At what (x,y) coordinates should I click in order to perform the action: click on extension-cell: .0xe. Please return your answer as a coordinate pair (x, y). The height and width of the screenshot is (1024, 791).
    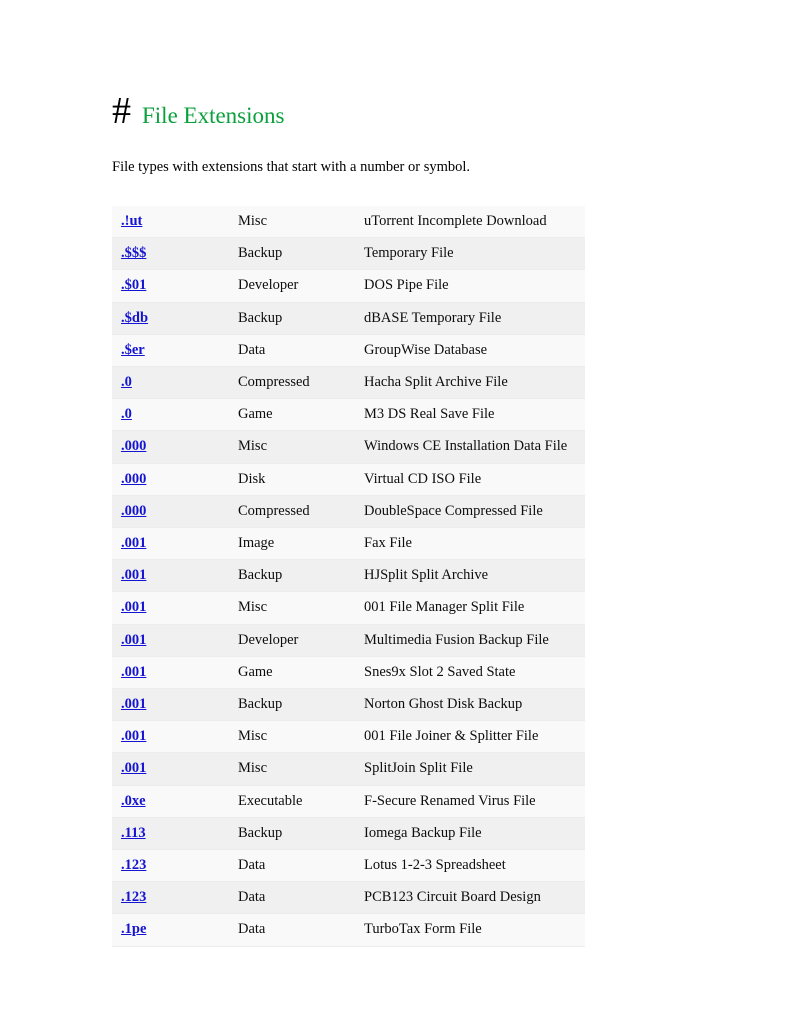
    Looking at the image, I should click on (170, 801).